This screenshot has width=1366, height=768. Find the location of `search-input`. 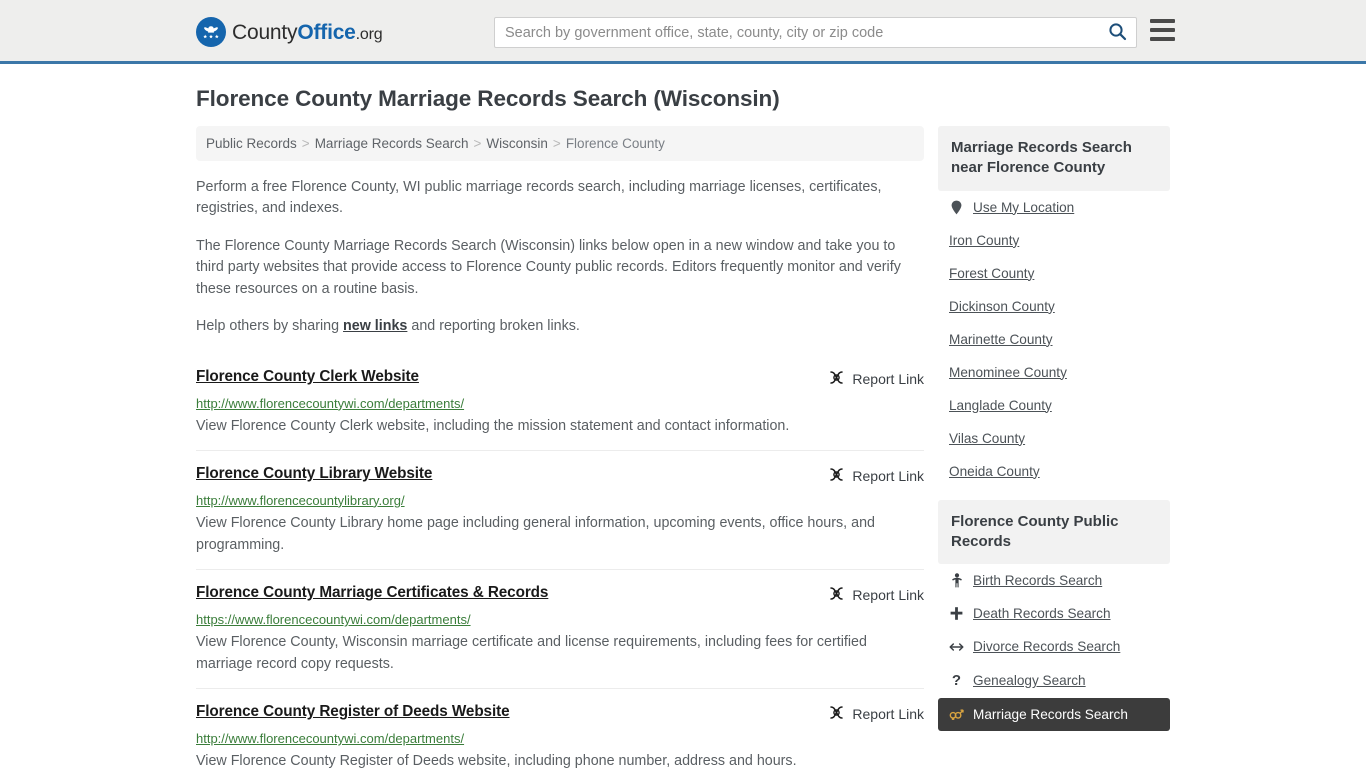

search-input is located at coordinates (796, 32).